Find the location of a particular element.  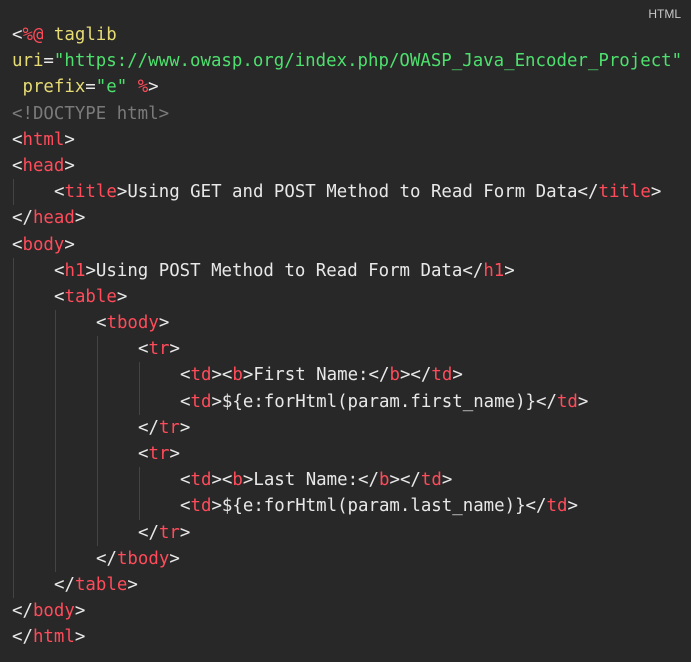

code-line-text: </tr> is located at coordinates (164, 533).